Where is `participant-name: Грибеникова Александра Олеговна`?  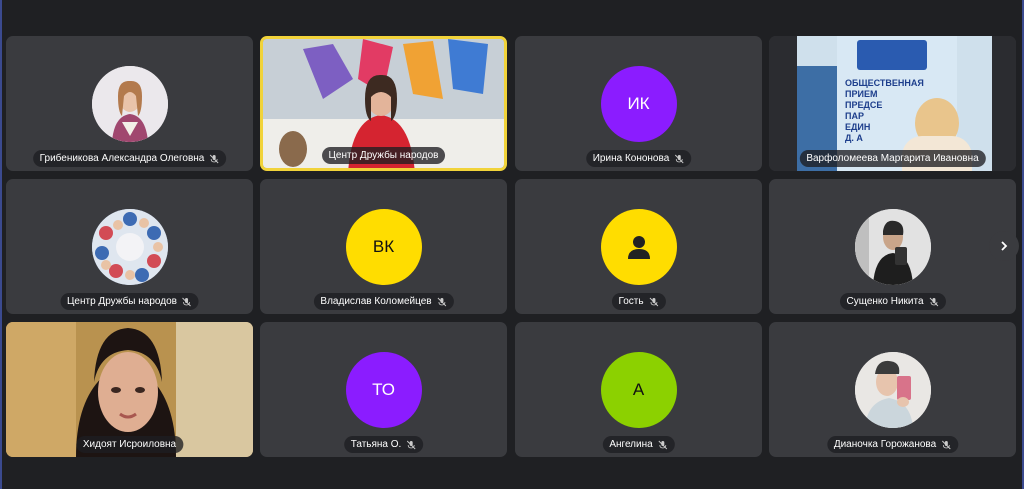
participant-name: Грибеникова Александра Олеговна is located at coordinates (122, 158).